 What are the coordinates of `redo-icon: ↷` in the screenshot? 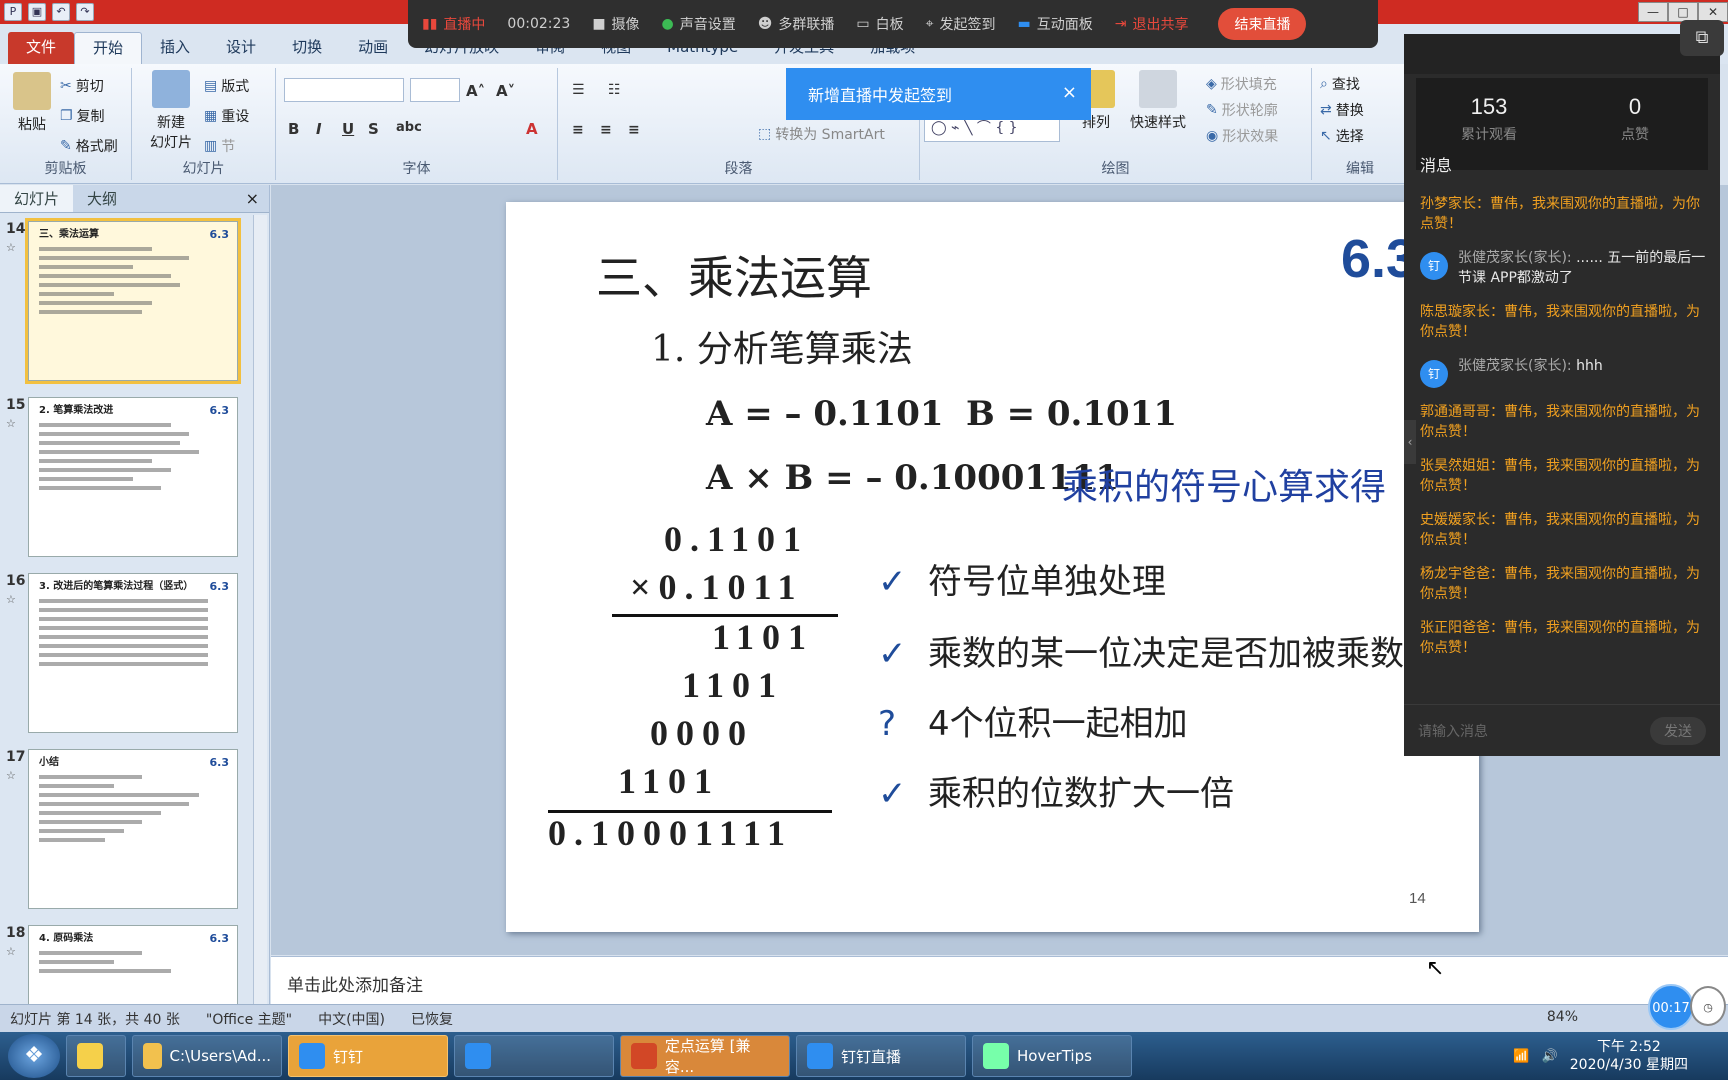 It's located at (85, 12).